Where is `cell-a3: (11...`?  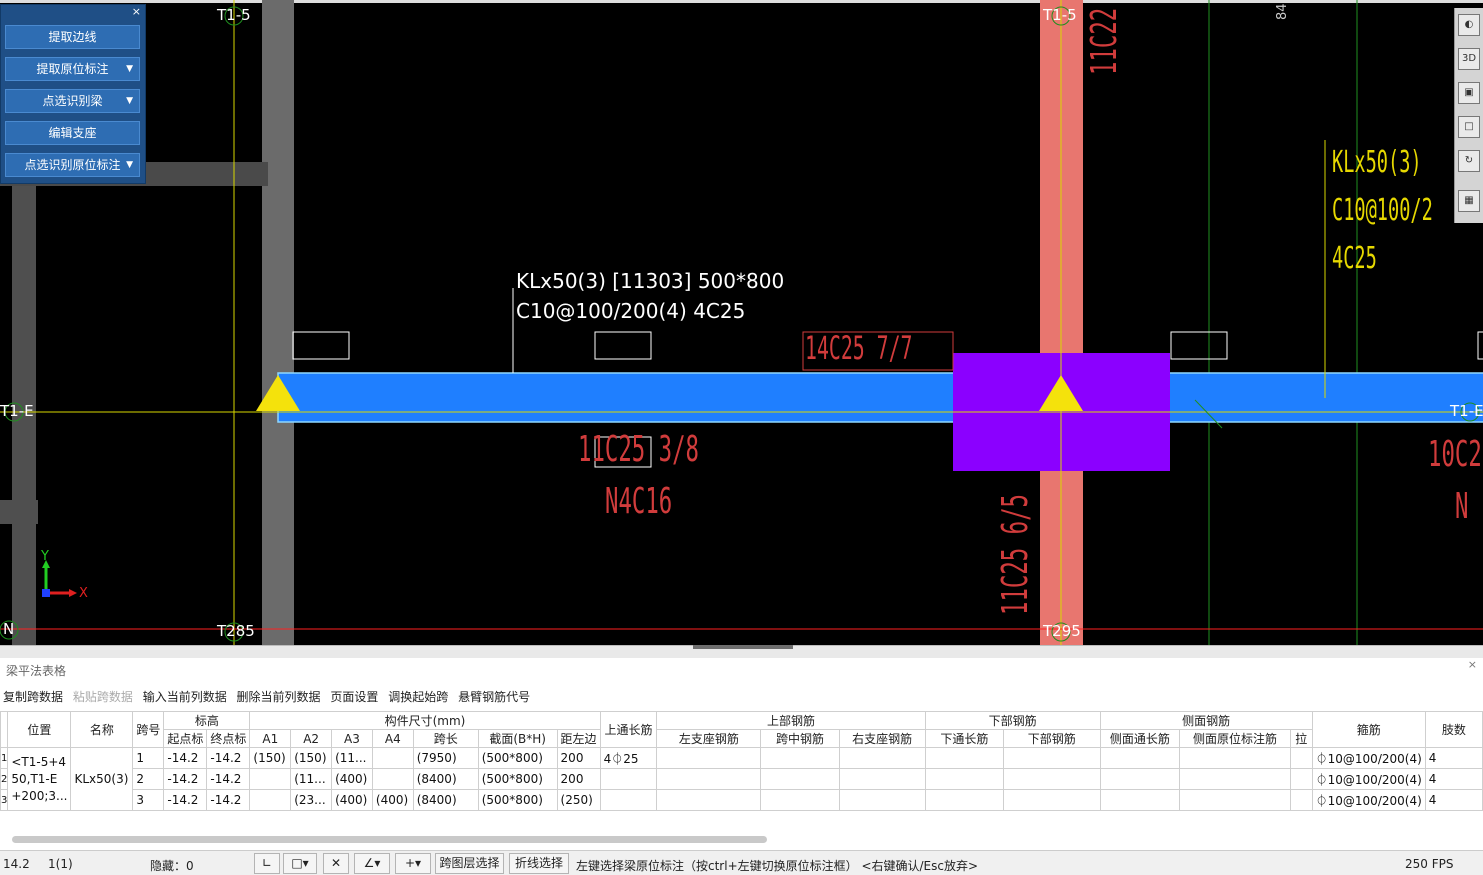 cell-a3: (11... is located at coordinates (352, 758).